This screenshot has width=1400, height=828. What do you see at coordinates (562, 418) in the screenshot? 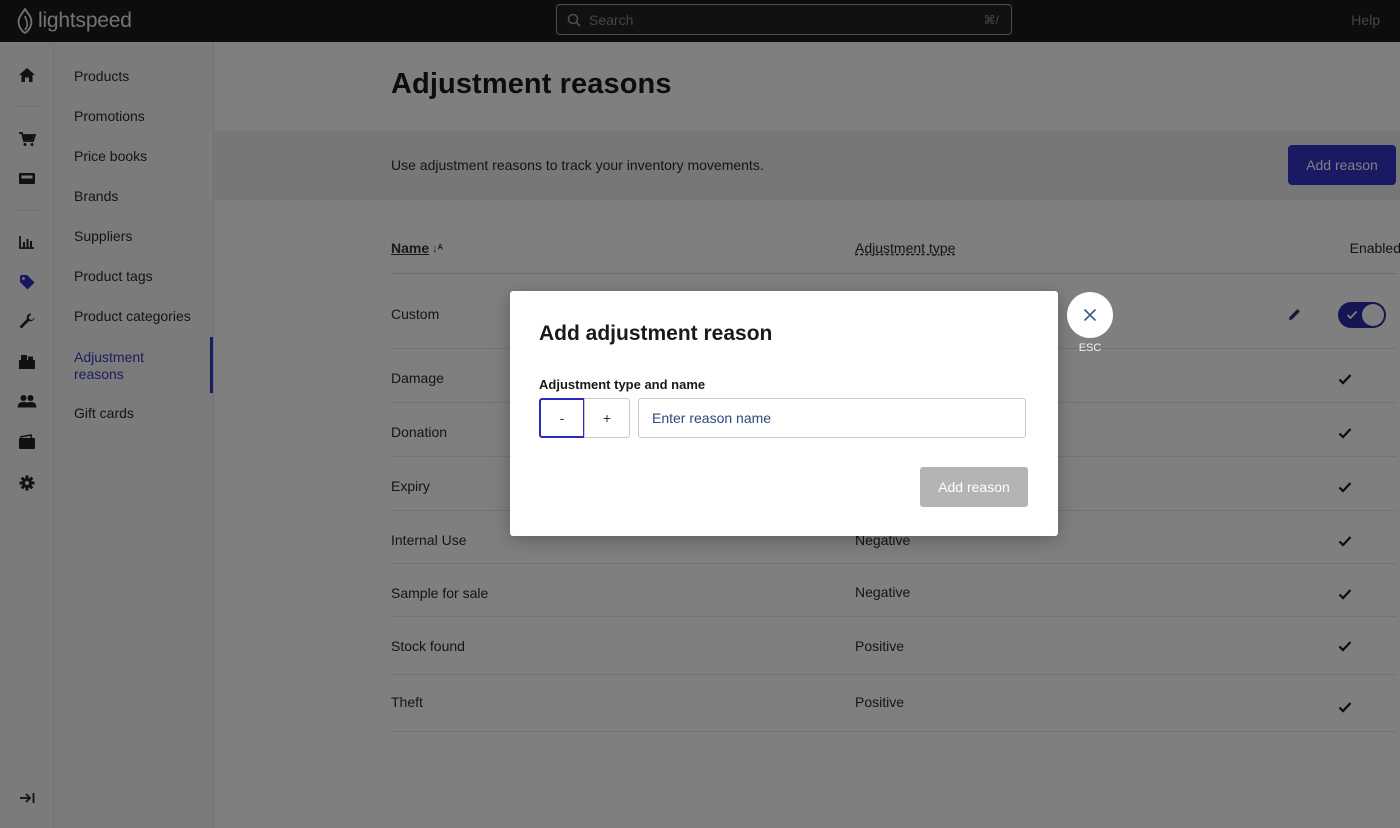
I see `negative-type-button: -` at bounding box center [562, 418].